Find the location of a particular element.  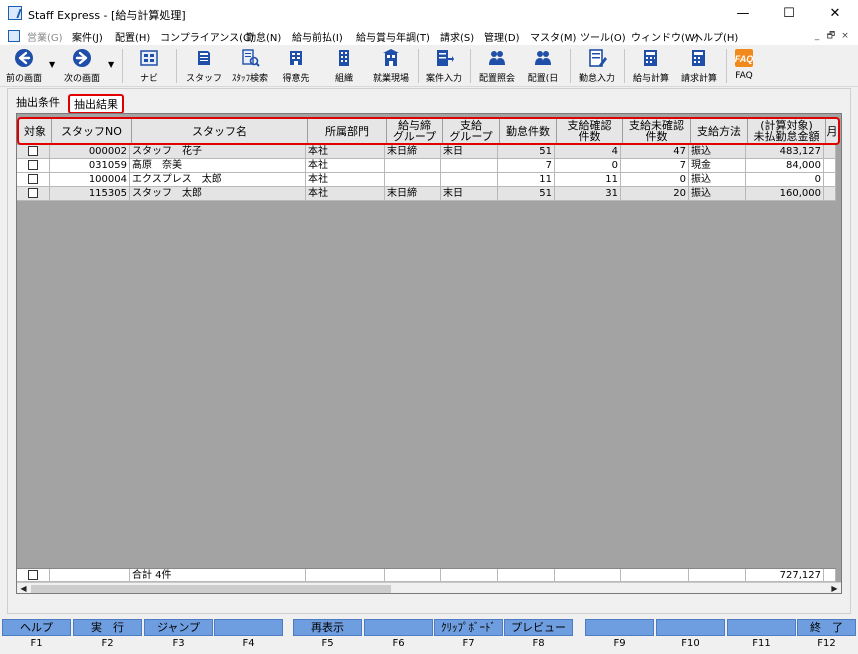

scroll-left-icon: ◀ is located at coordinates (23, 588).